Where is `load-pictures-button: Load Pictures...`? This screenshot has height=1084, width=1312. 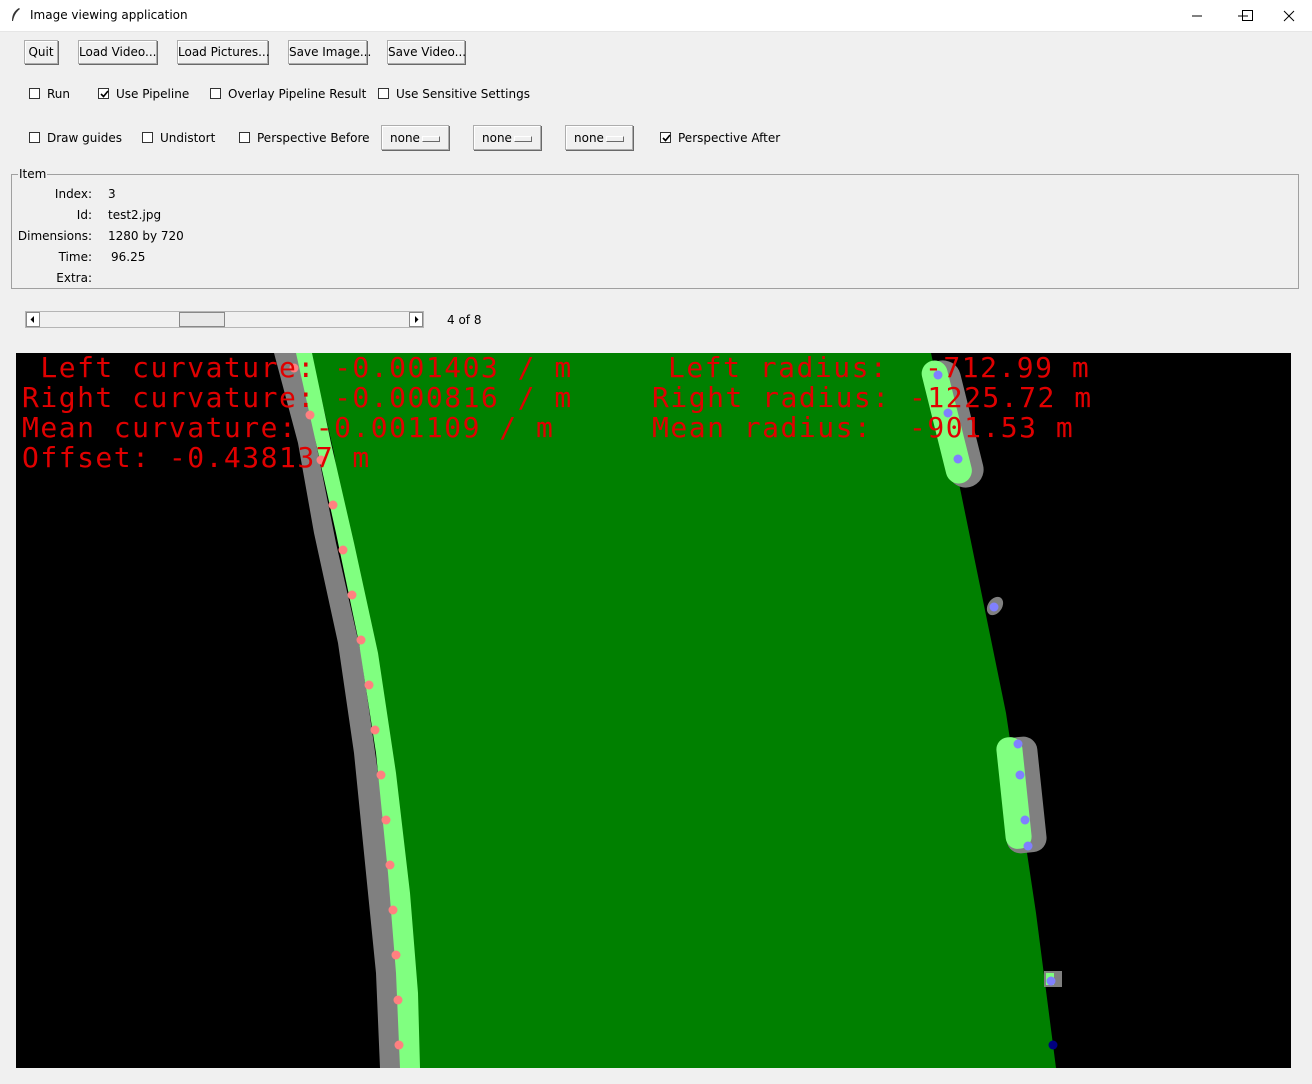 load-pictures-button: Load Pictures... is located at coordinates (223, 52).